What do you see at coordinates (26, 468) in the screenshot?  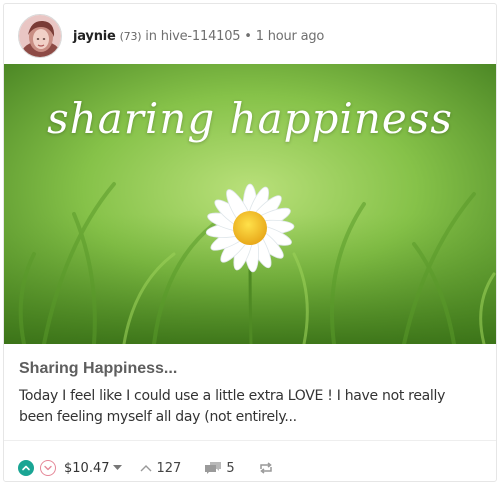 I see `upvote-icon` at bounding box center [26, 468].